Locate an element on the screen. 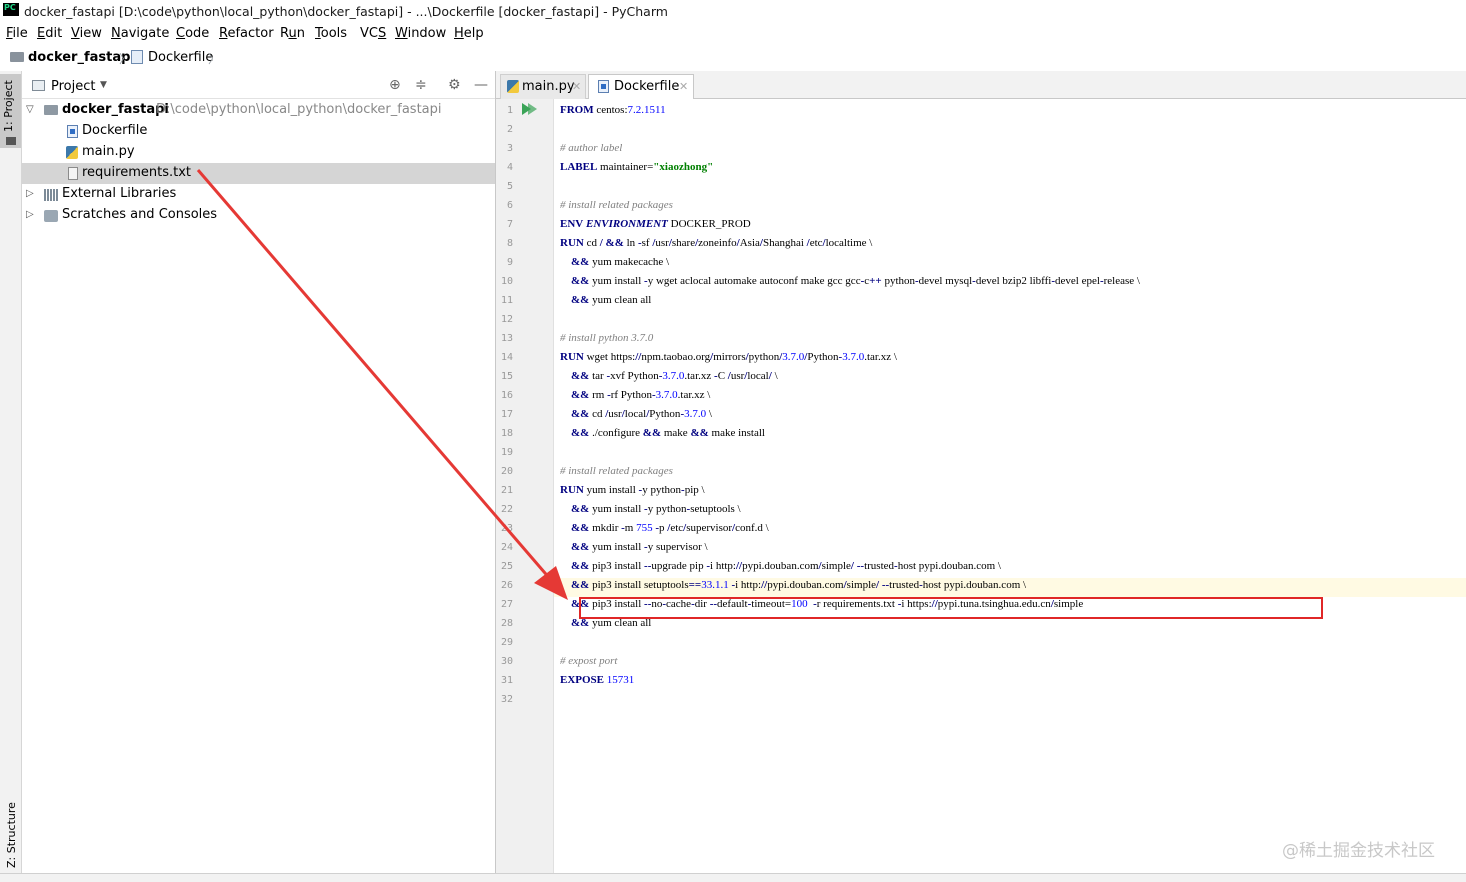 This screenshot has height=882, width=1466. annotation-arrow is located at coordinates (382, 384).